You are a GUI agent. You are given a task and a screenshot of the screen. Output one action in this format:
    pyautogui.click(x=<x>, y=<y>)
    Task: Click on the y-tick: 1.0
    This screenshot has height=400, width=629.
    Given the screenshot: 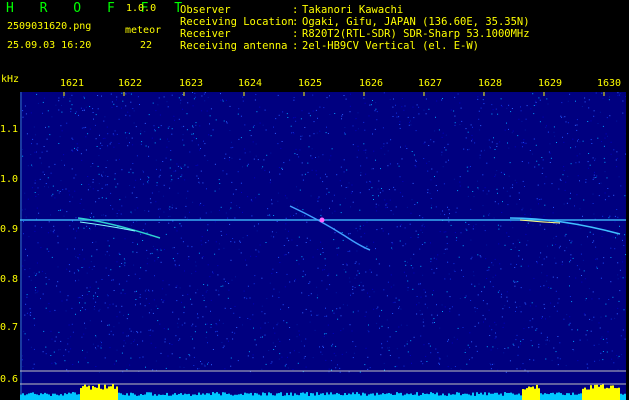 What is the action you would take?
    pyautogui.click(x=9, y=179)
    